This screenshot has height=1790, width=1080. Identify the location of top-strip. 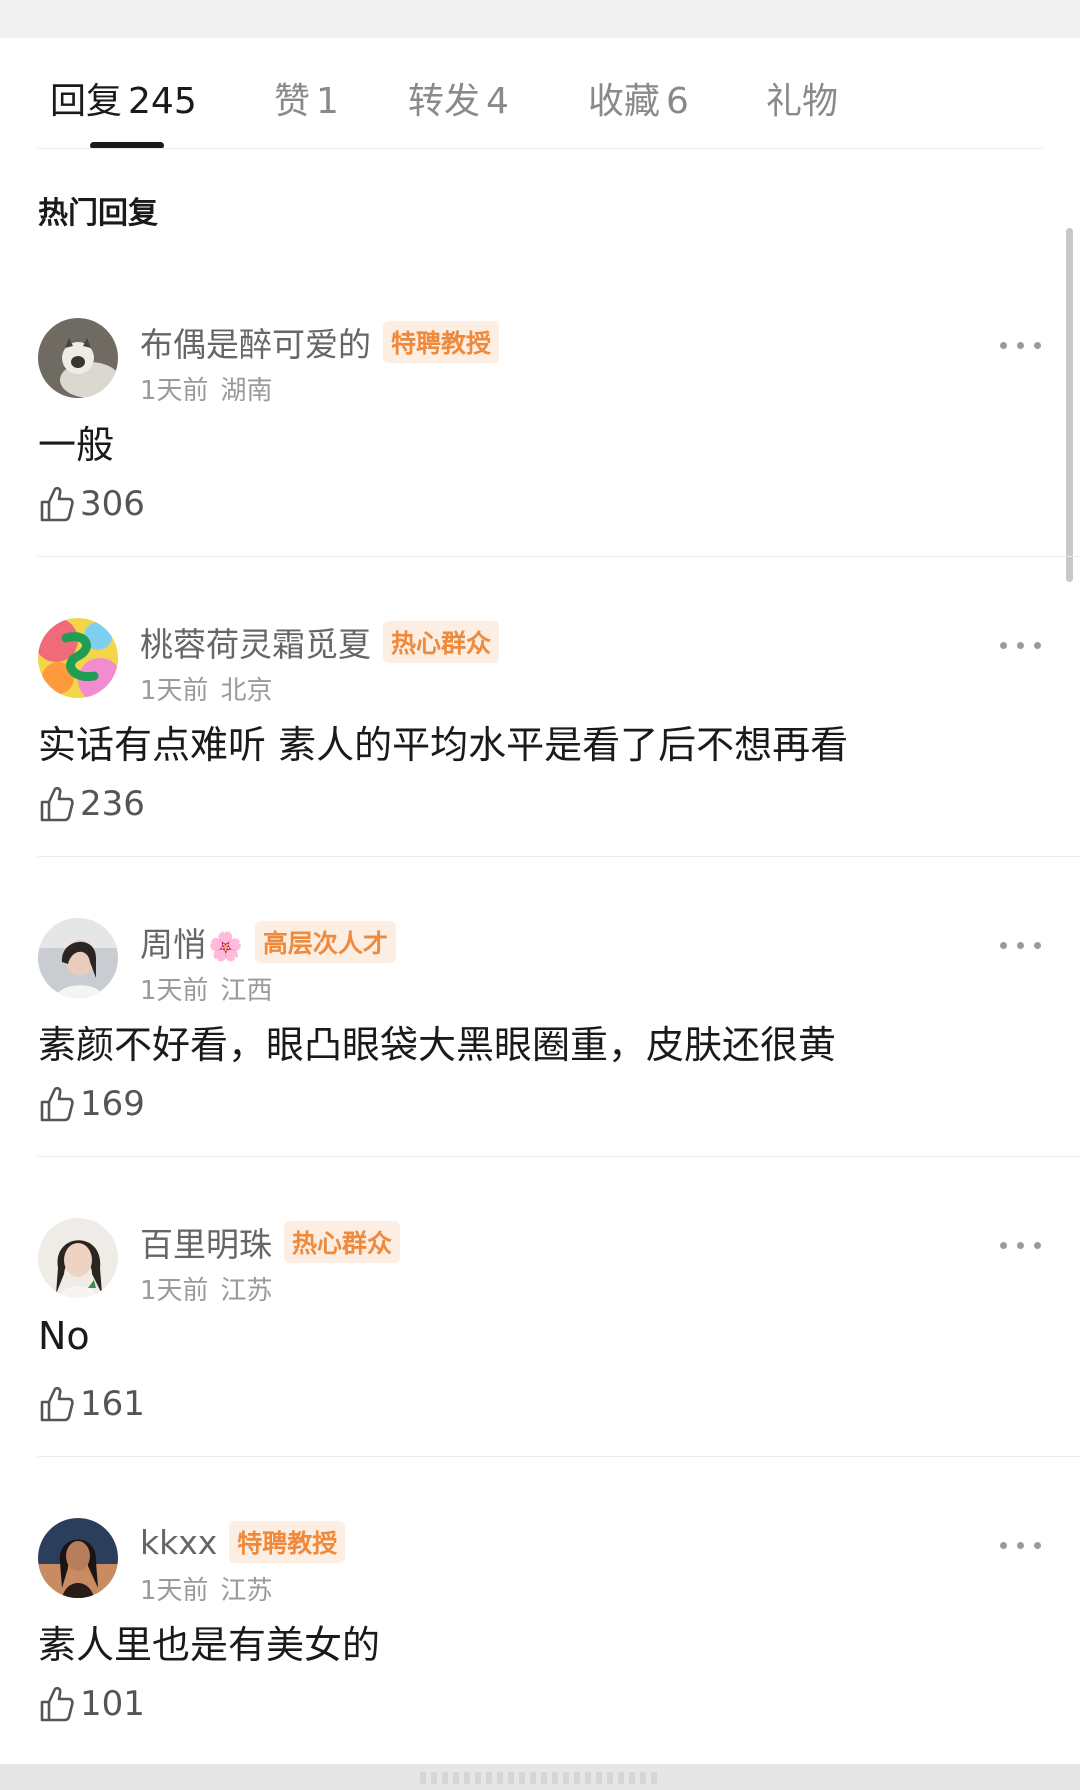
(540, 19).